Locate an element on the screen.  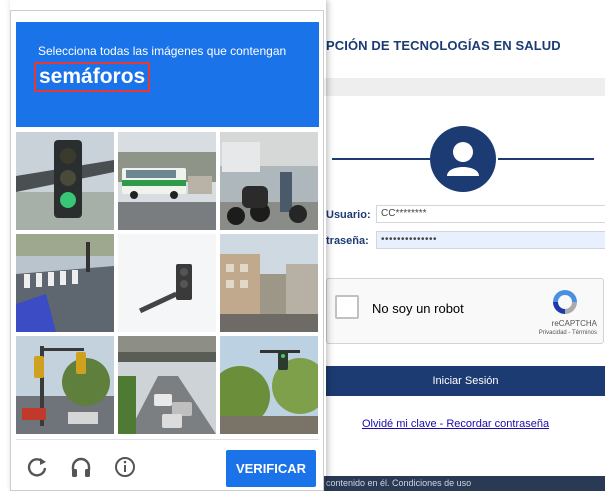
not-robot-checkbox is located at coordinates (347, 307).